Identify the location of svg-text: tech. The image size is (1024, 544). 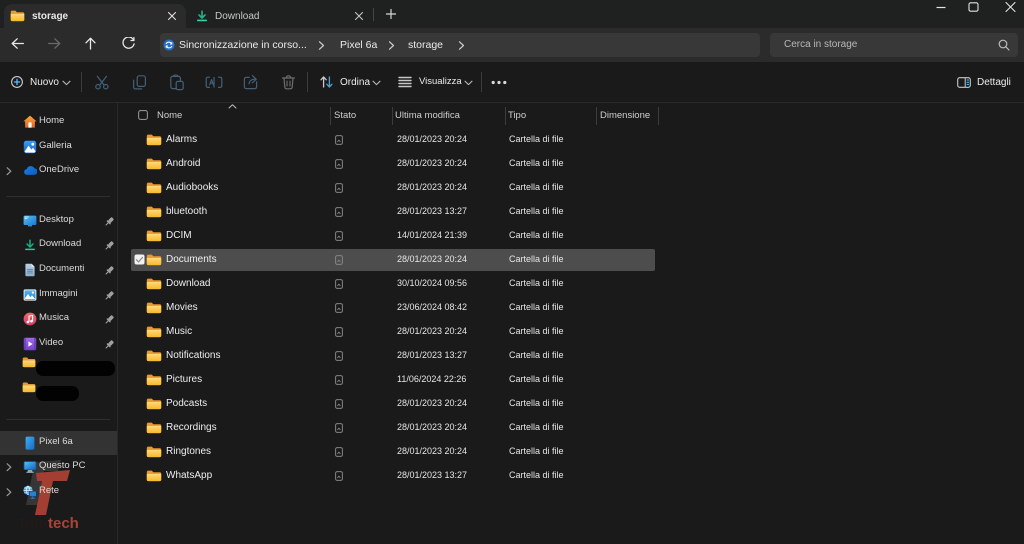
(63, 523).